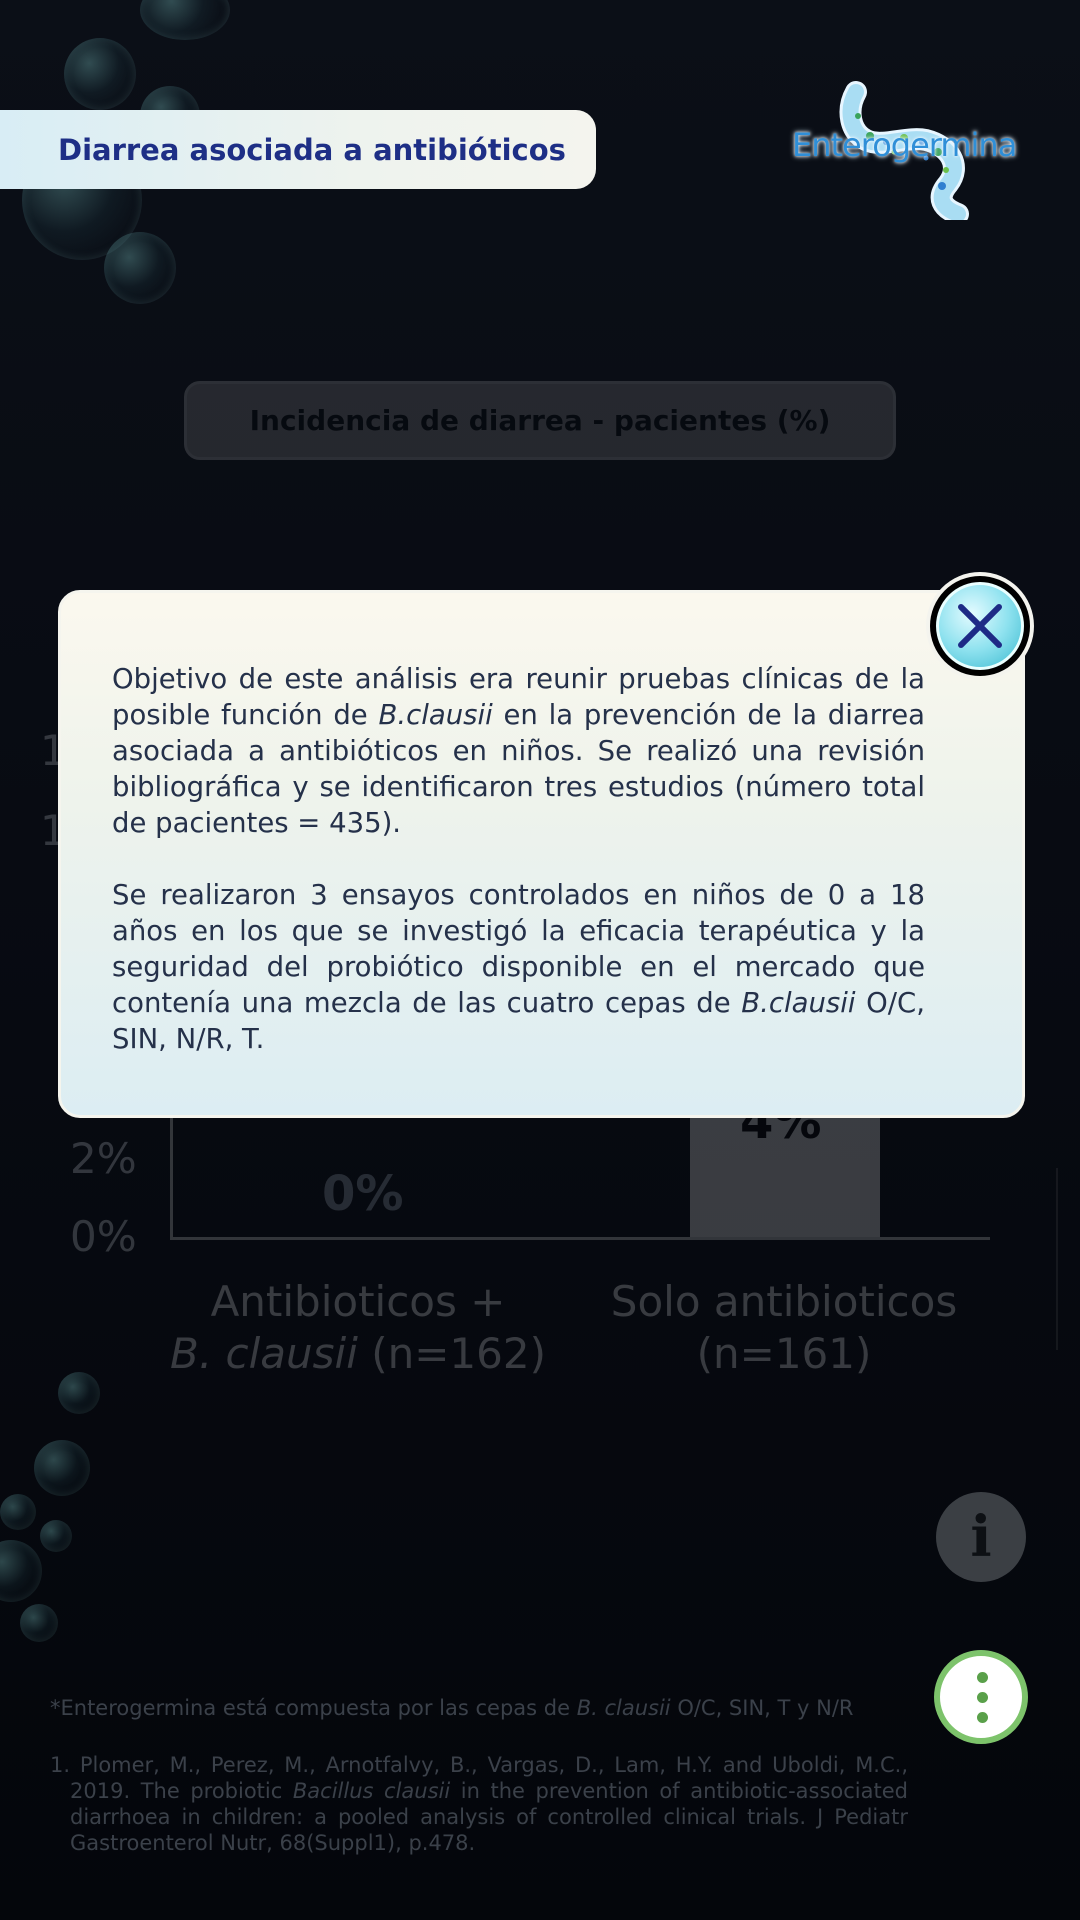 The image size is (1080, 1920). What do you see at coordinates (784, 1353) in the screenshot?
I see `category-label-rest: (n=161)` at bounding box center [784, 1353].